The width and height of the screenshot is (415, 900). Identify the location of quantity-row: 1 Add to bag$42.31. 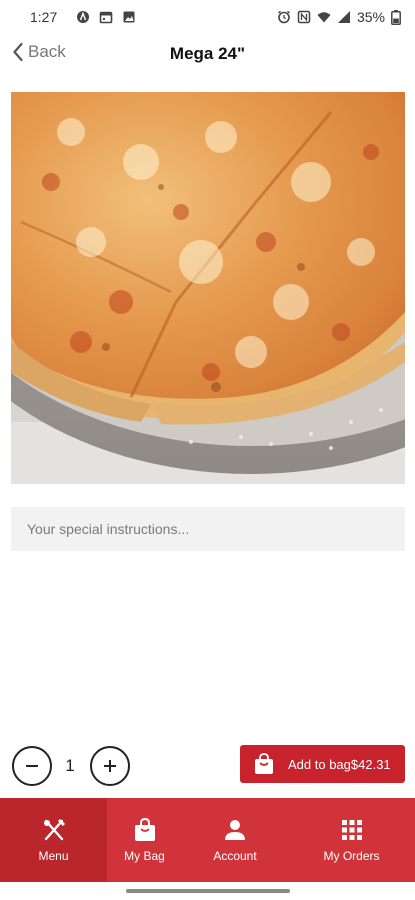
(207, 766).